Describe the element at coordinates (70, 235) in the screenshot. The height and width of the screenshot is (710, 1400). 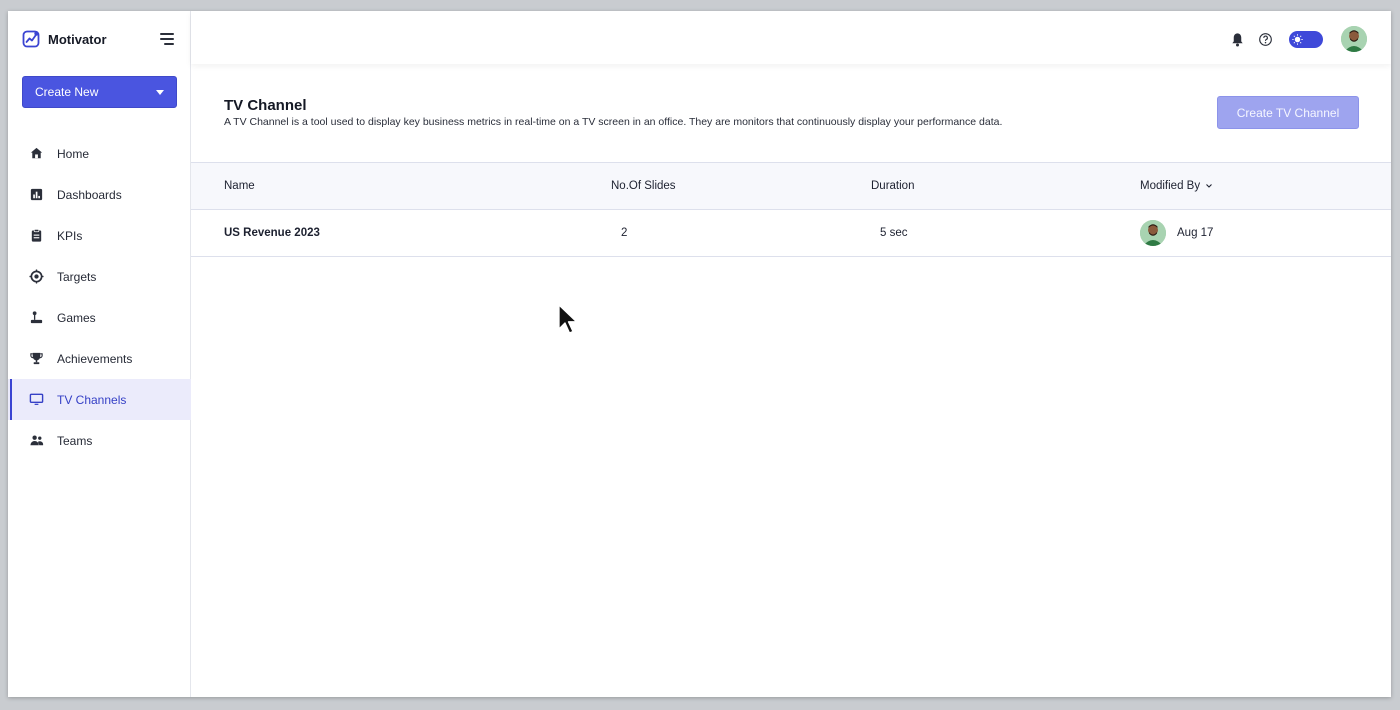
I see `sidebar-item-label: KPIs` at that location.